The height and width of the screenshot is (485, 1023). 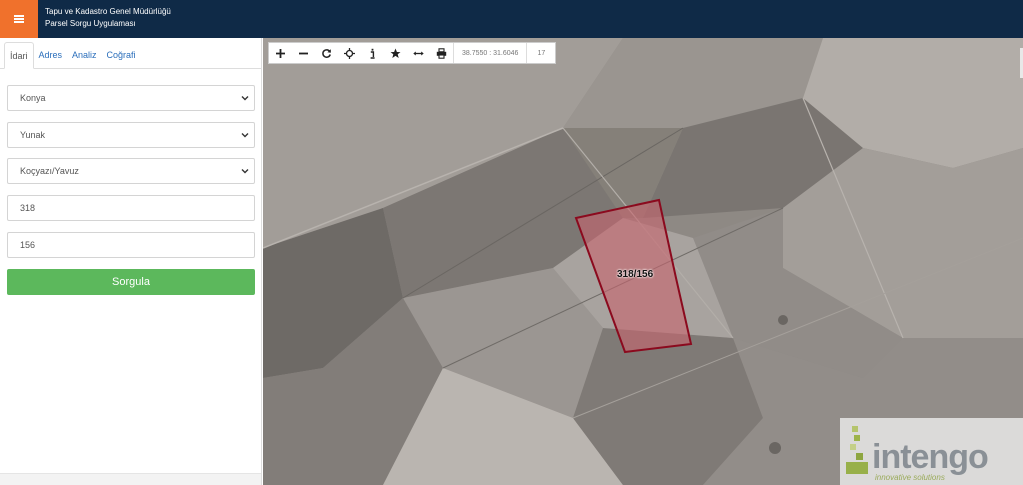 What do you see at coordinates (540, 53) in the screenshot?
I see `zoom-level: 17` at bounding box center [540, 53].